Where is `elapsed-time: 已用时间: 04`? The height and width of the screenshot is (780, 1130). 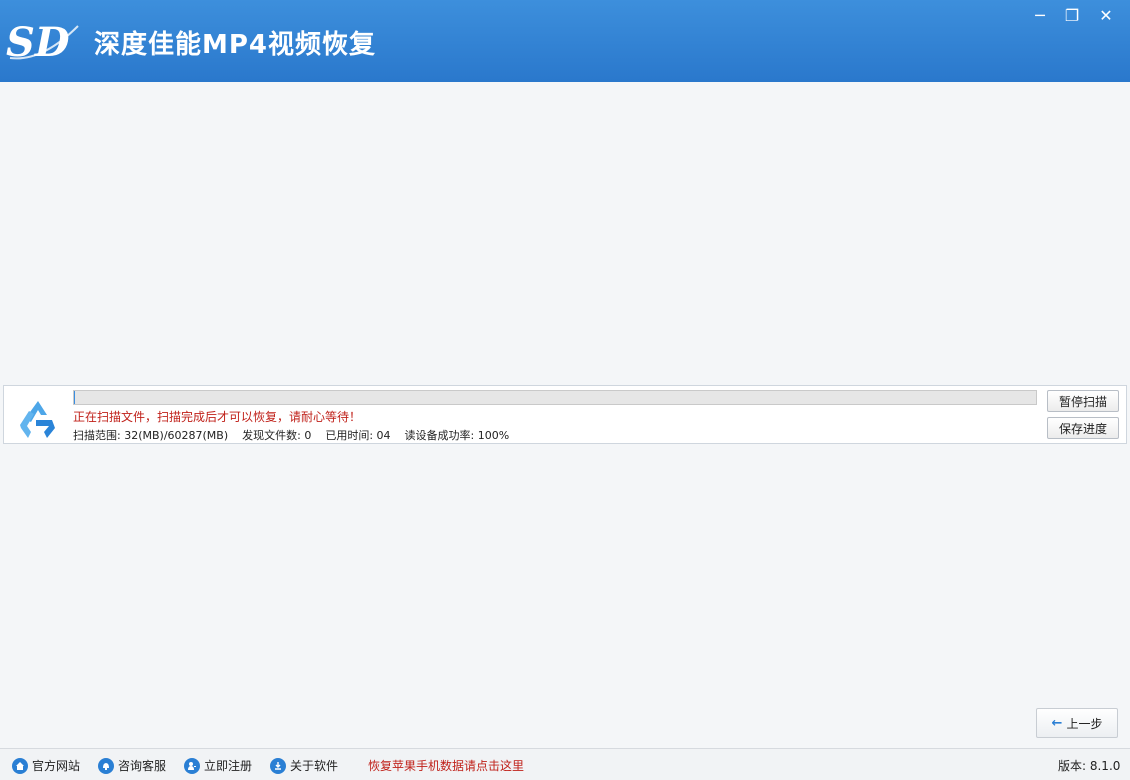 elapsed-time: 已用时间: 04 is located at coordinates (358, 435).